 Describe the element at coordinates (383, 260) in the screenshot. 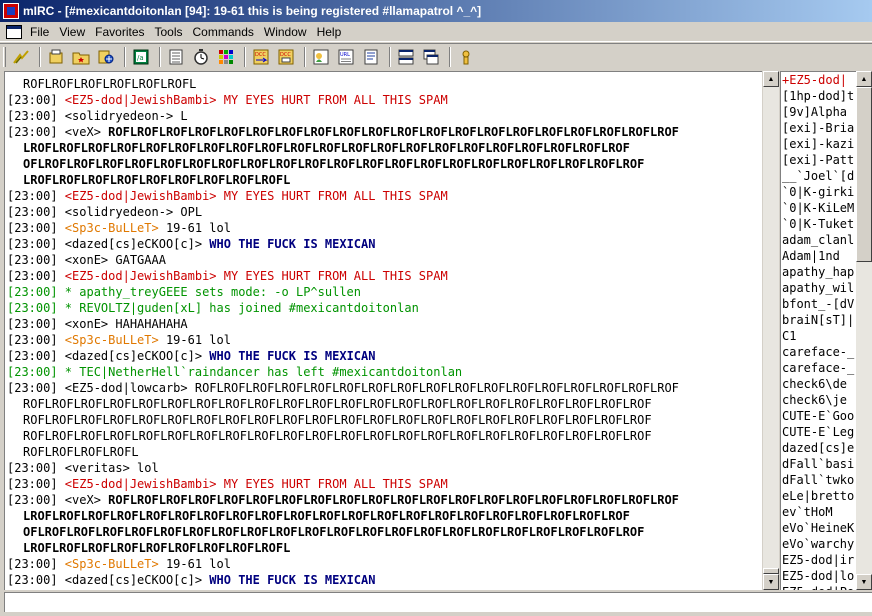

I see `chat-line: [23:00] <xonE> GATGAAA` at that location.